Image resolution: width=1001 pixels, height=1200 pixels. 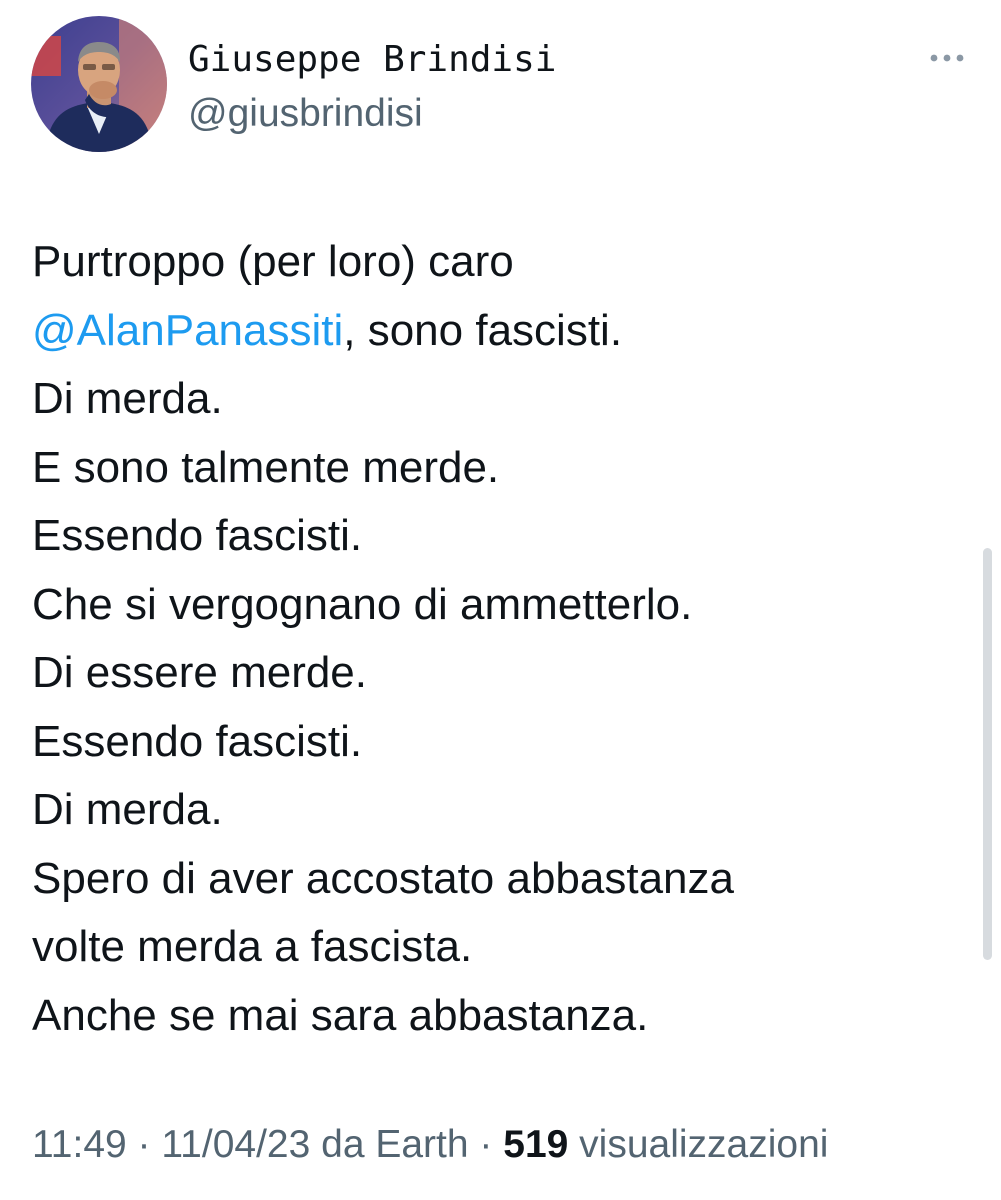 What do you see at coordinates (343, 1144) in the screenshot?
I see `source-prefix: da` at bounding box center [343, 1144].